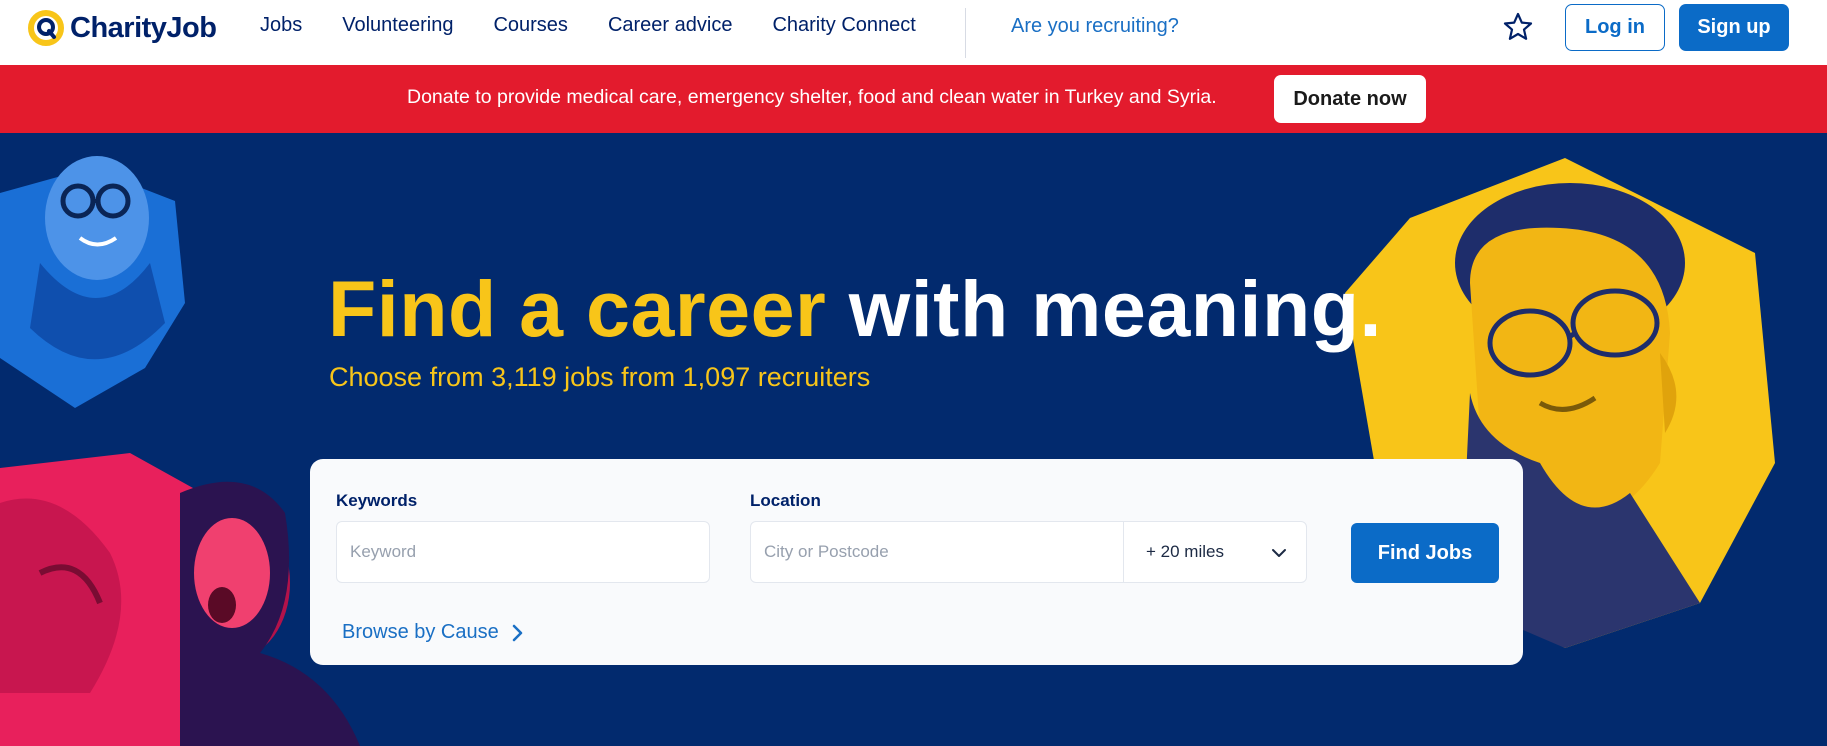 This screenshot has width=1827, height=746. I want to click on radius-select-value: + 20 miles, so click(1185, 551).